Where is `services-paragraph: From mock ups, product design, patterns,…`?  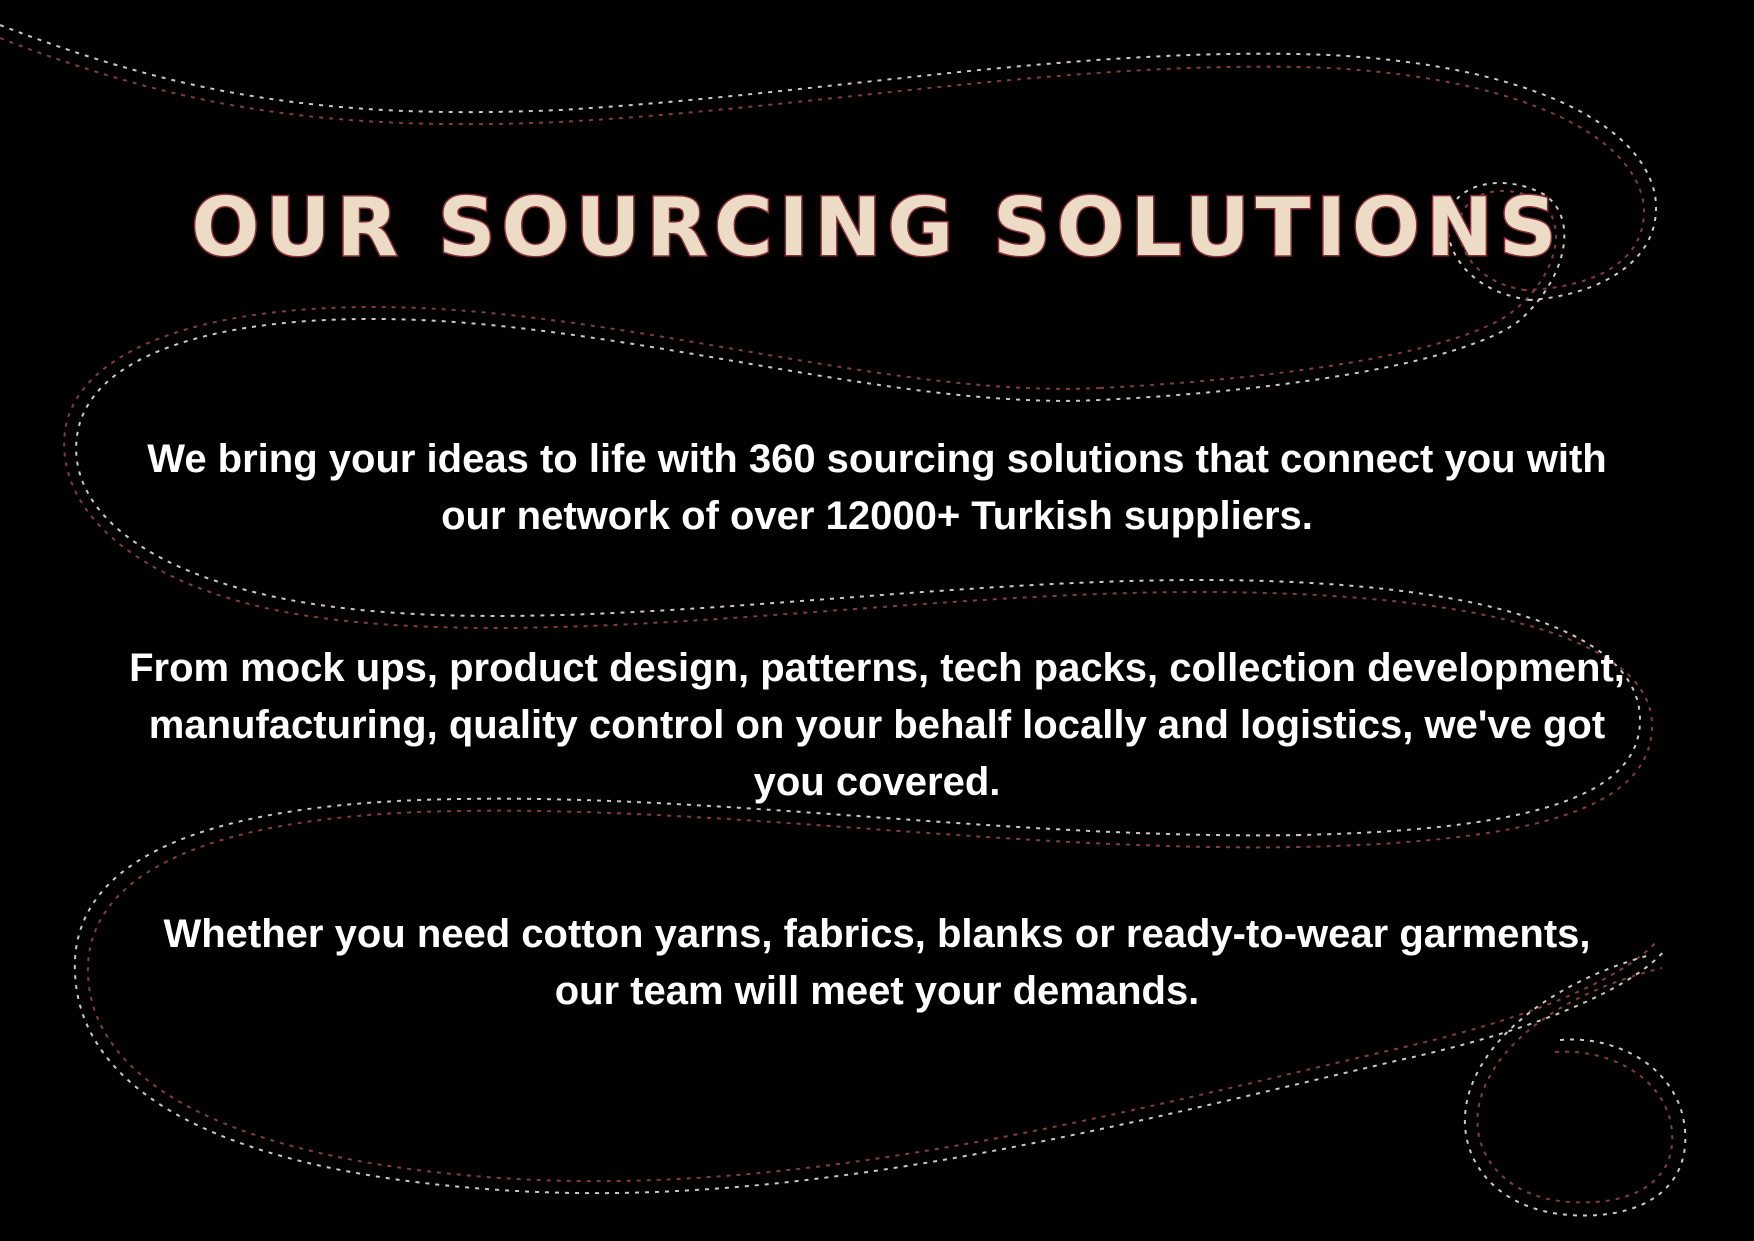 services-paragraph: From mock ups, product design, patterns,… is located at coordinates (877, 725).